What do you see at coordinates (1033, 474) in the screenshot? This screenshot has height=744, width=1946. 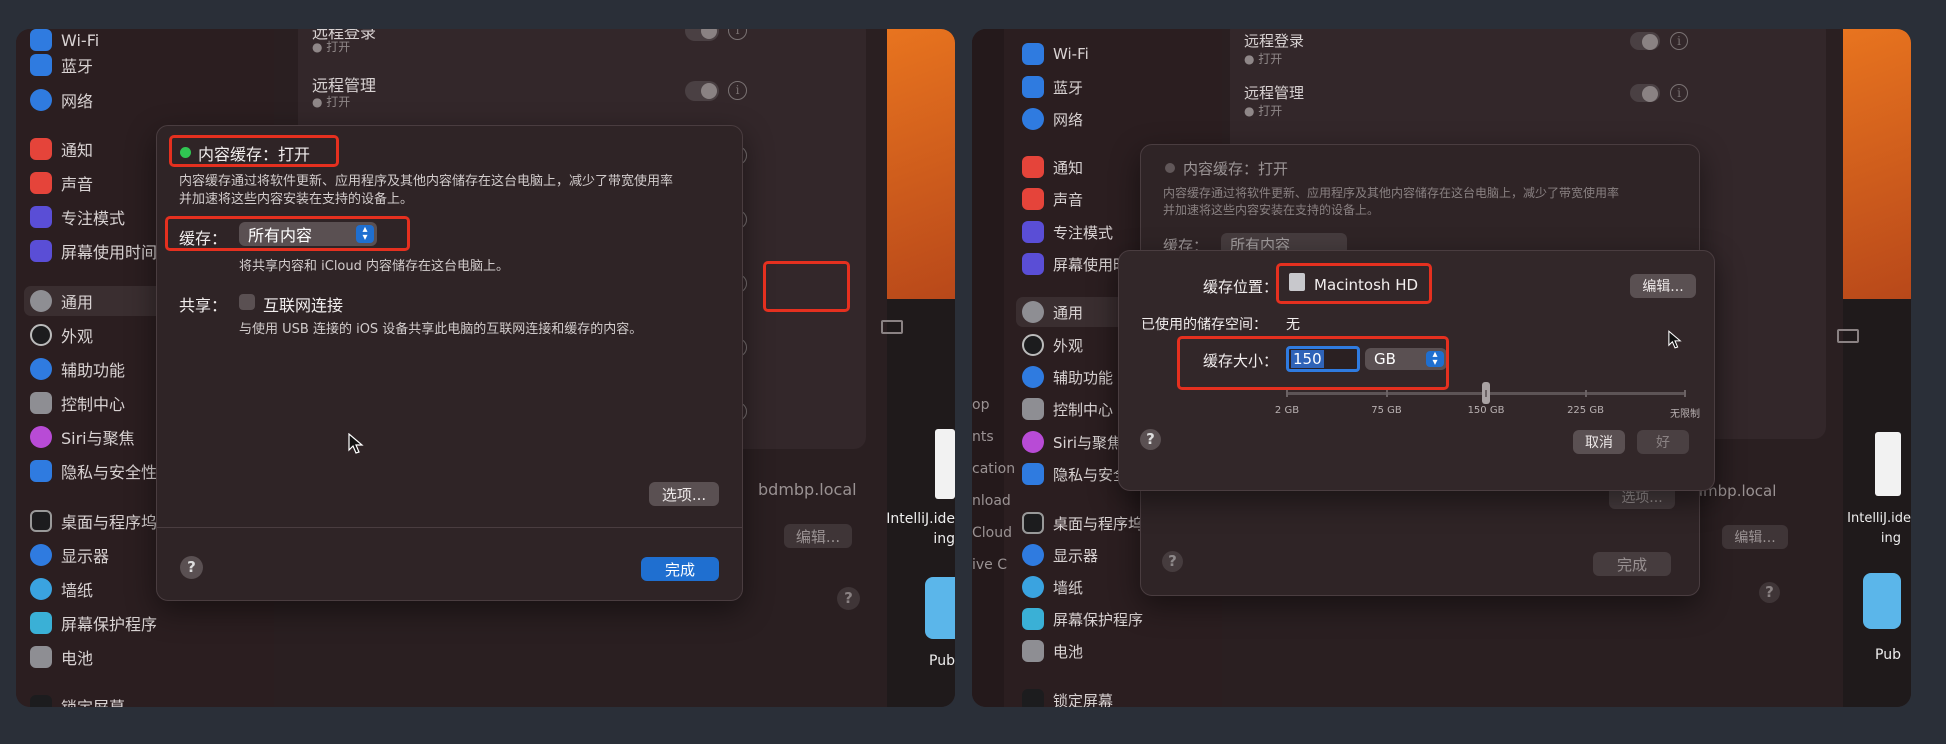 I see `hand-icon` at bounding box center [1033, 474].